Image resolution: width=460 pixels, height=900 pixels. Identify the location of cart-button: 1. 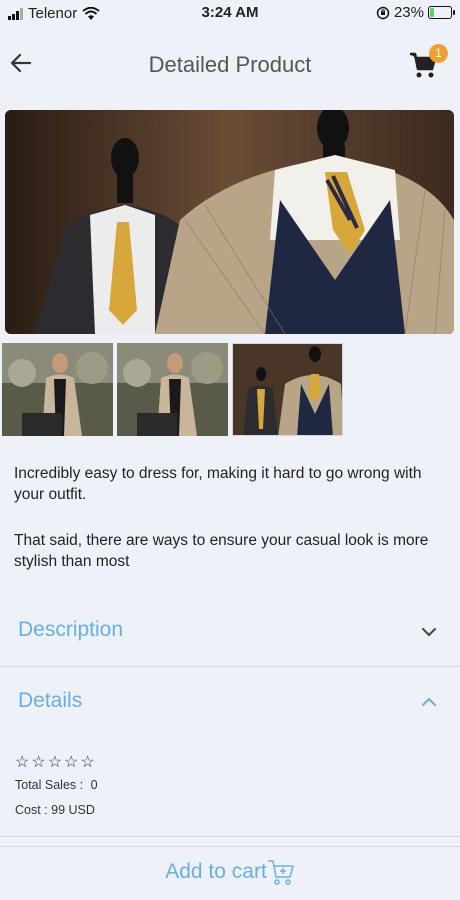
(428, 63).